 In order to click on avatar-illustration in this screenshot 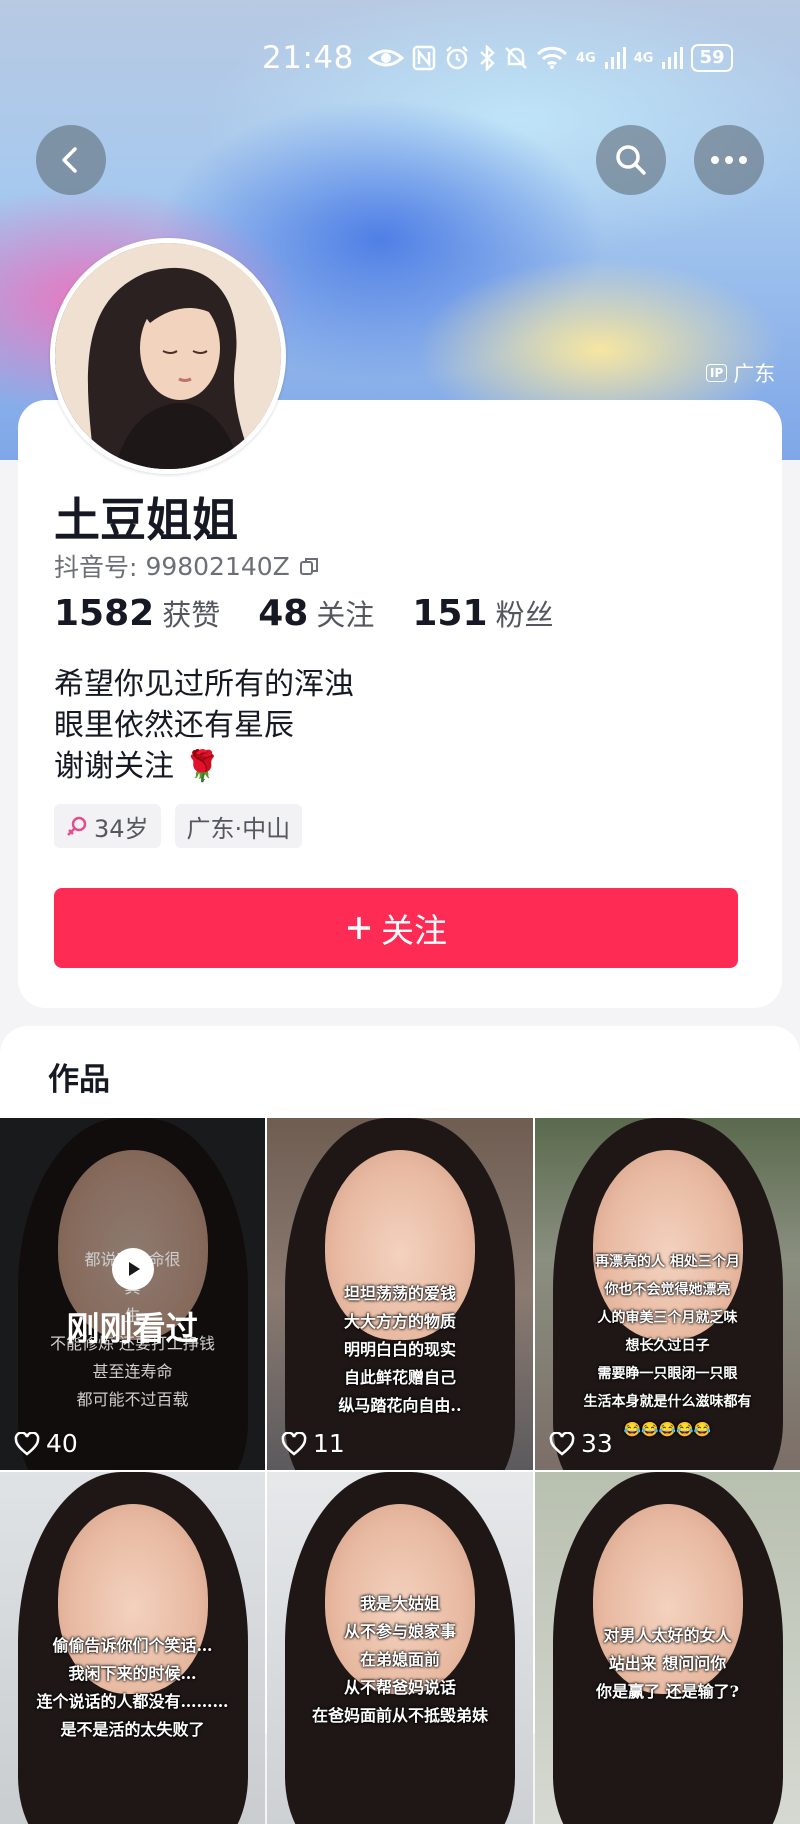, I will do `click(168, 356)`.